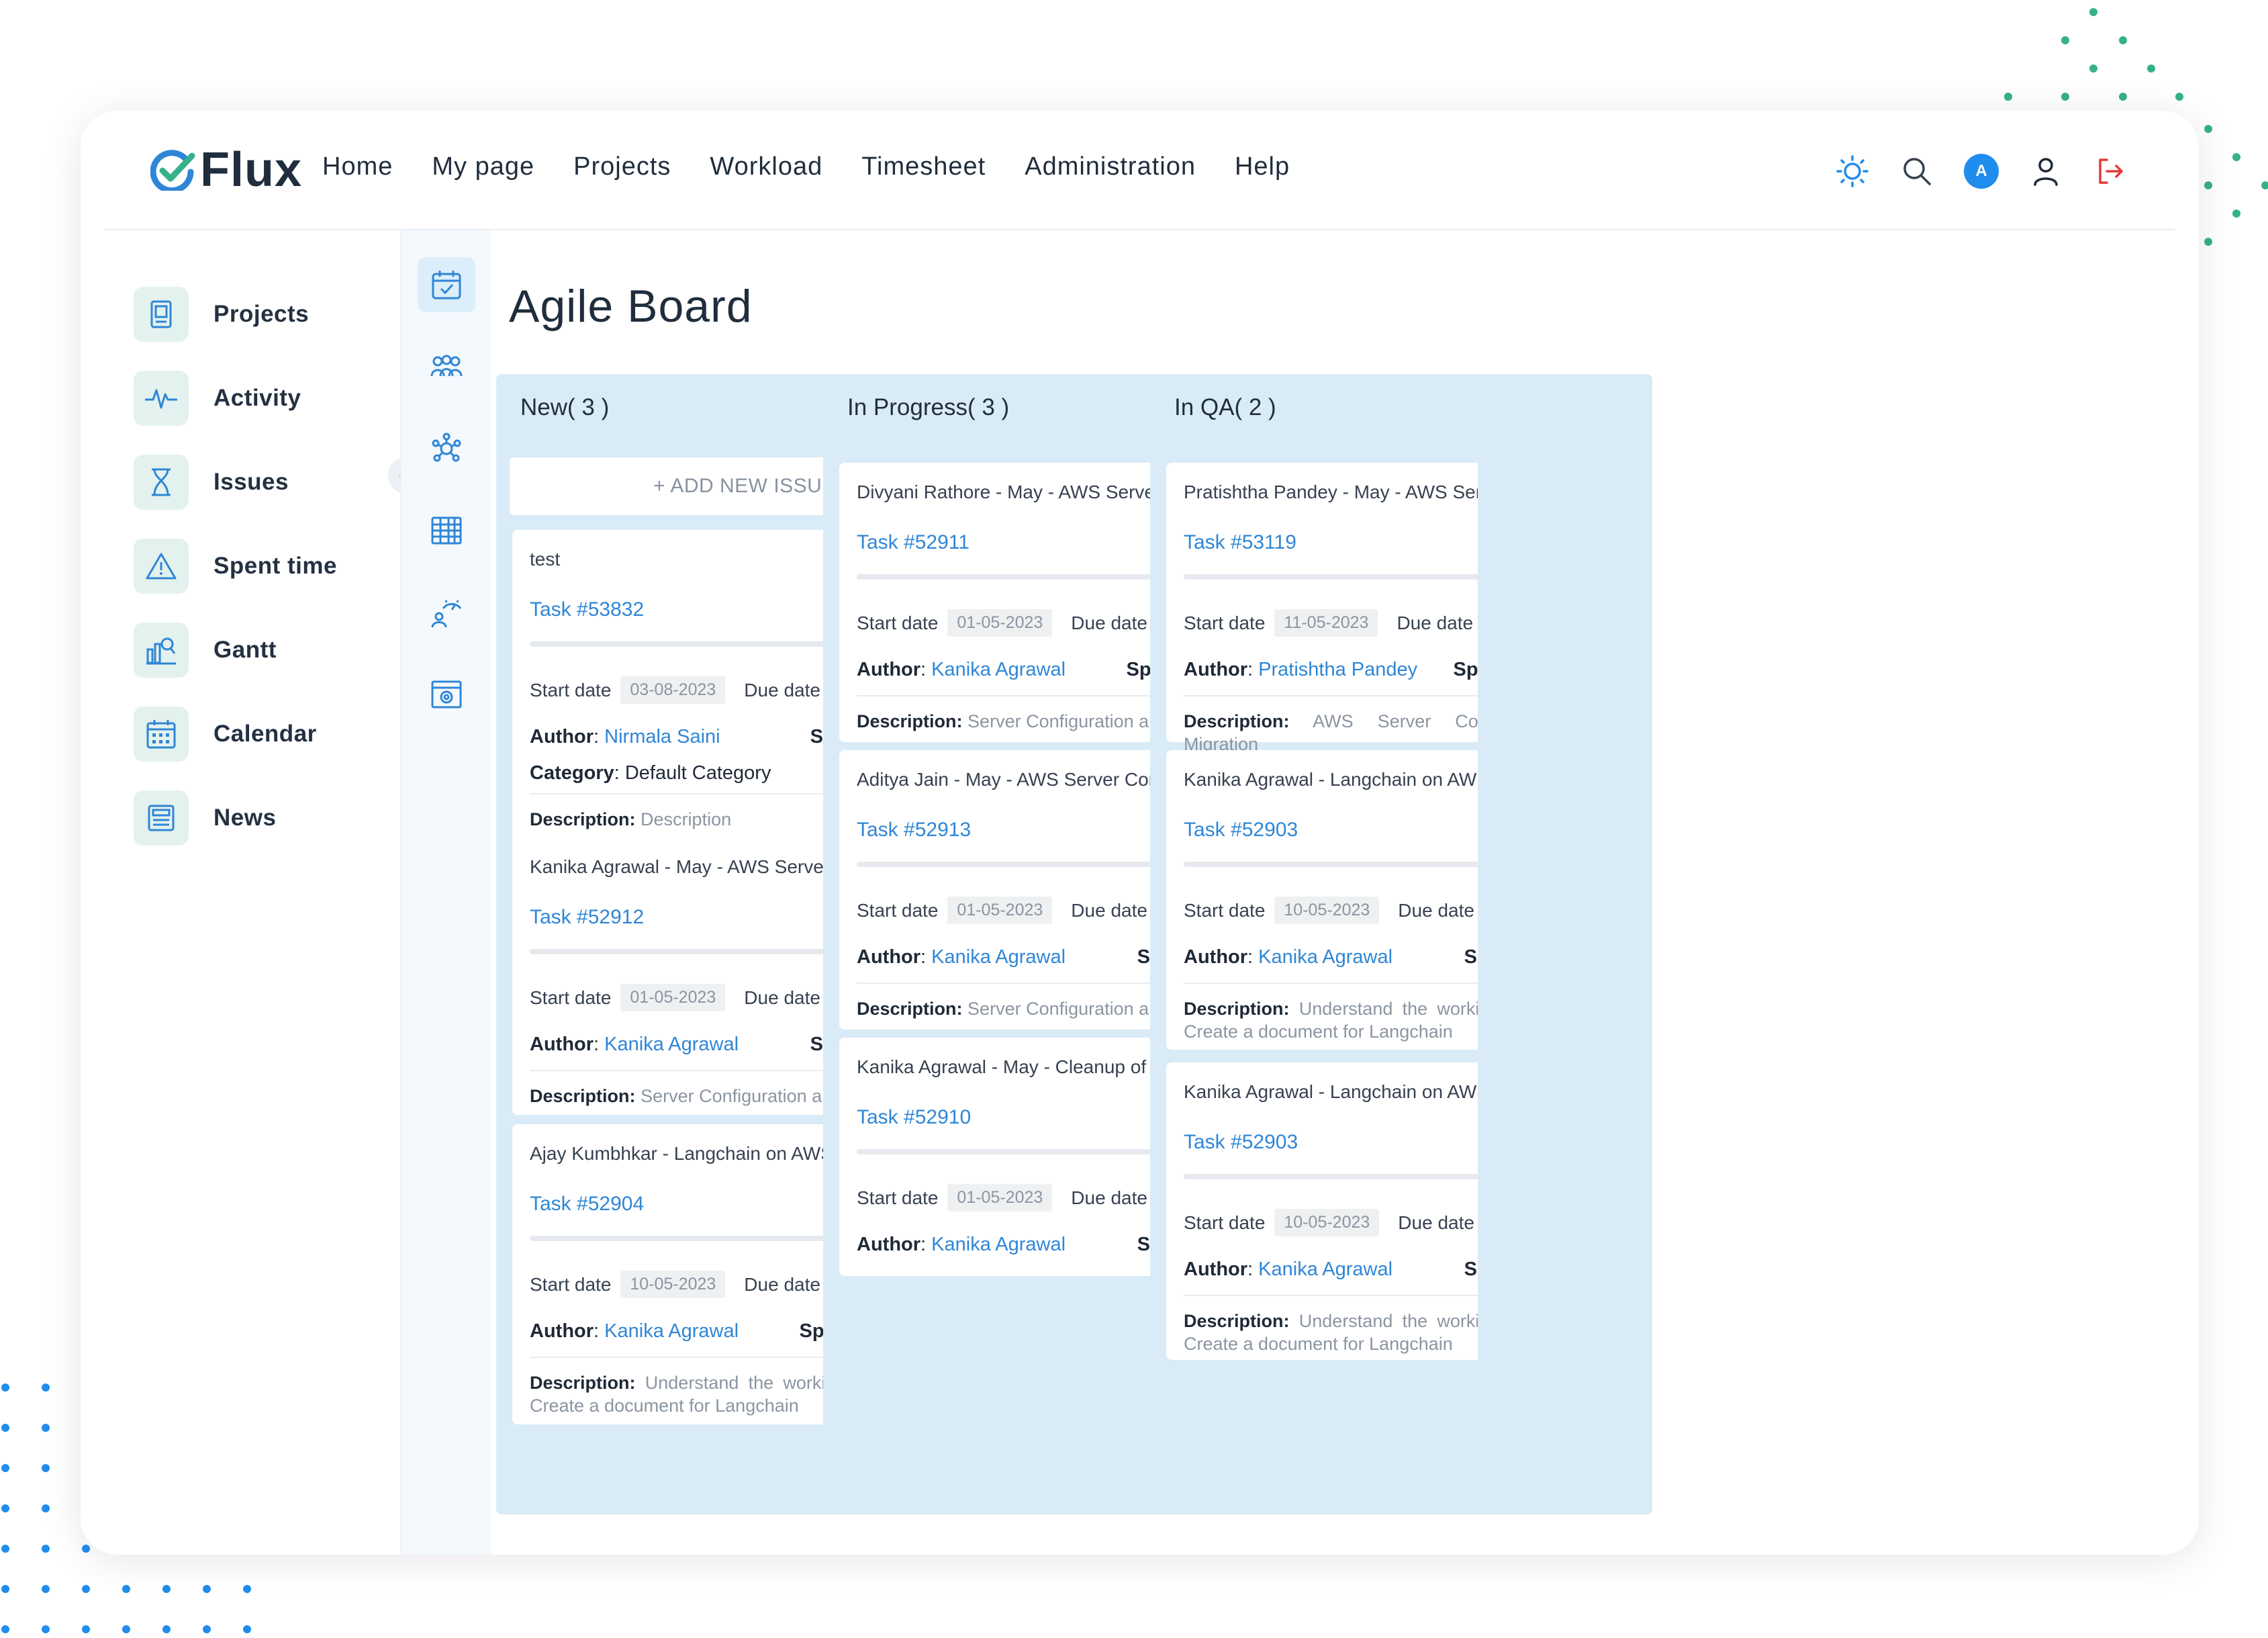 The width and height of the screenshot is (2268, 1638). Describe the element at coordinates (697, 773) in the screenshot. I see `category-value: Default Category` at that location.